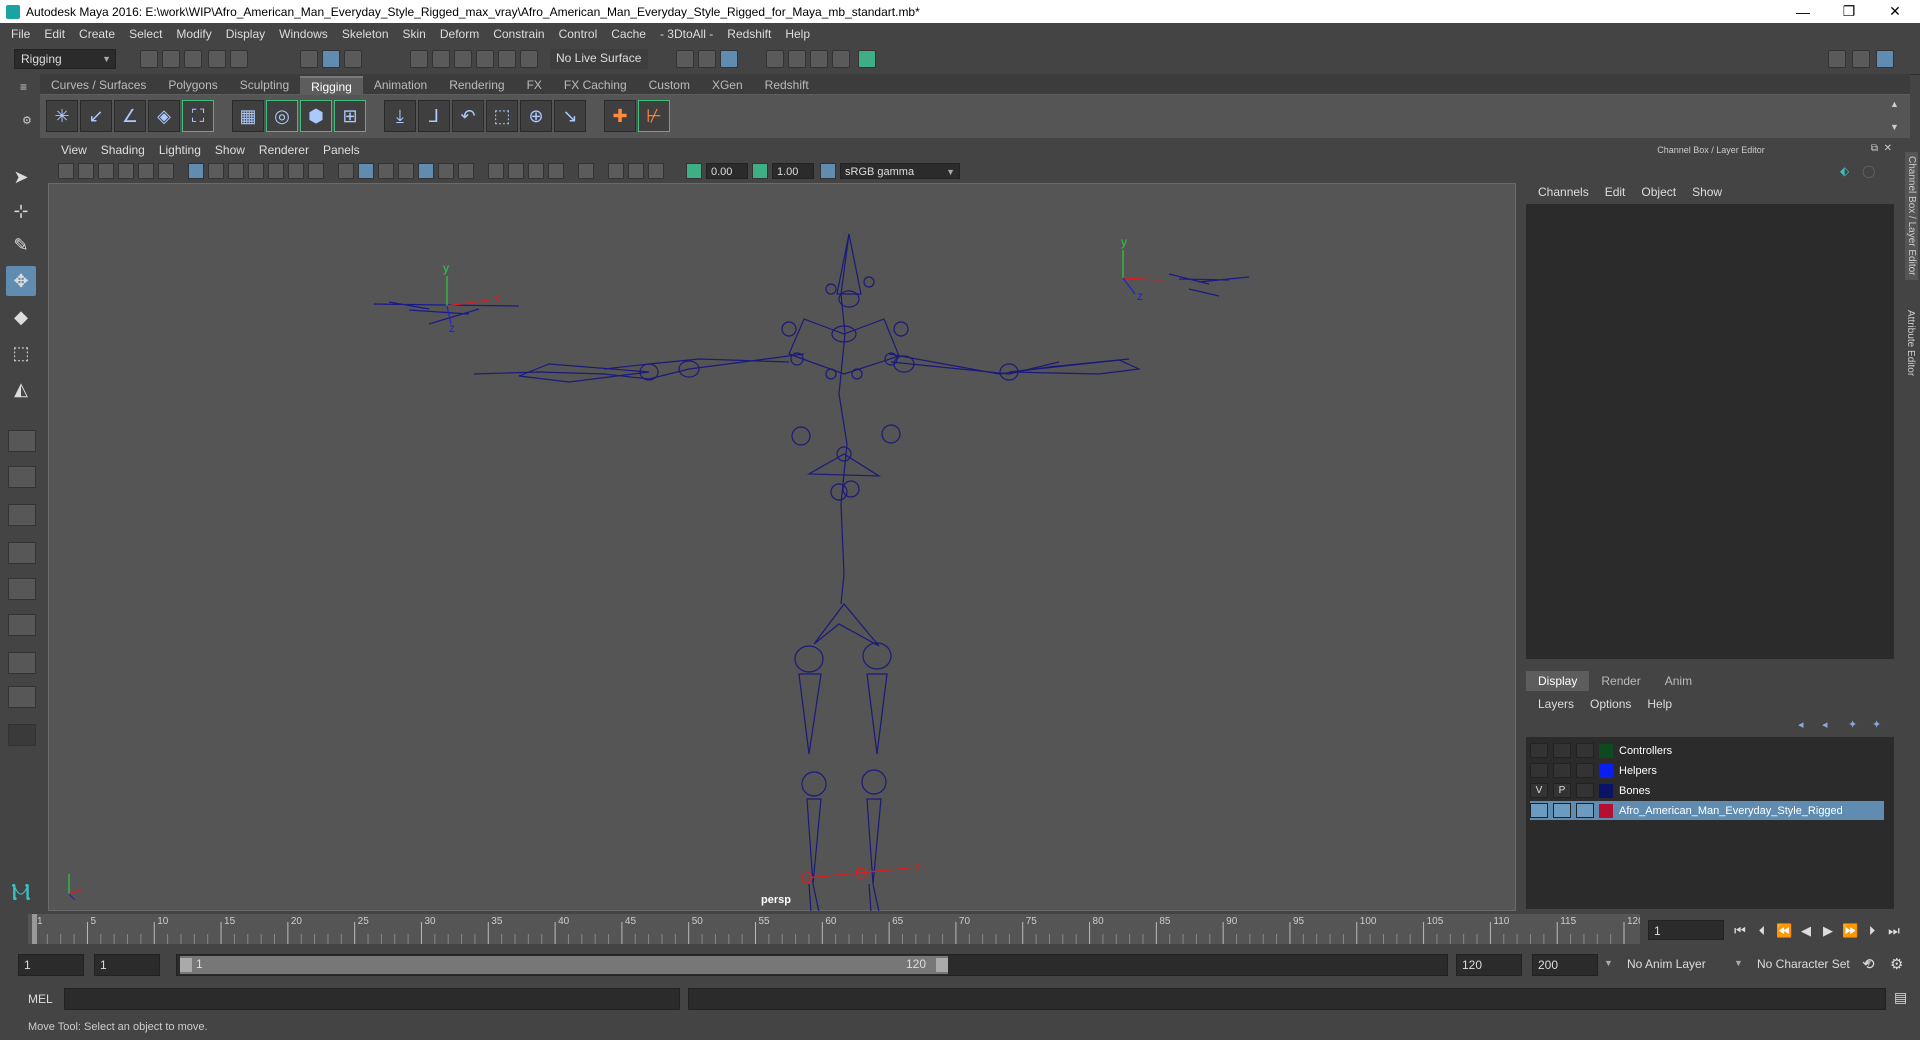 The height and width of the screenshot is (1040, 1920). What do you see at coordinates (536, 171) in the screenshot?
I see `anti-aliasing-icon` at bounding box center [536, 171].